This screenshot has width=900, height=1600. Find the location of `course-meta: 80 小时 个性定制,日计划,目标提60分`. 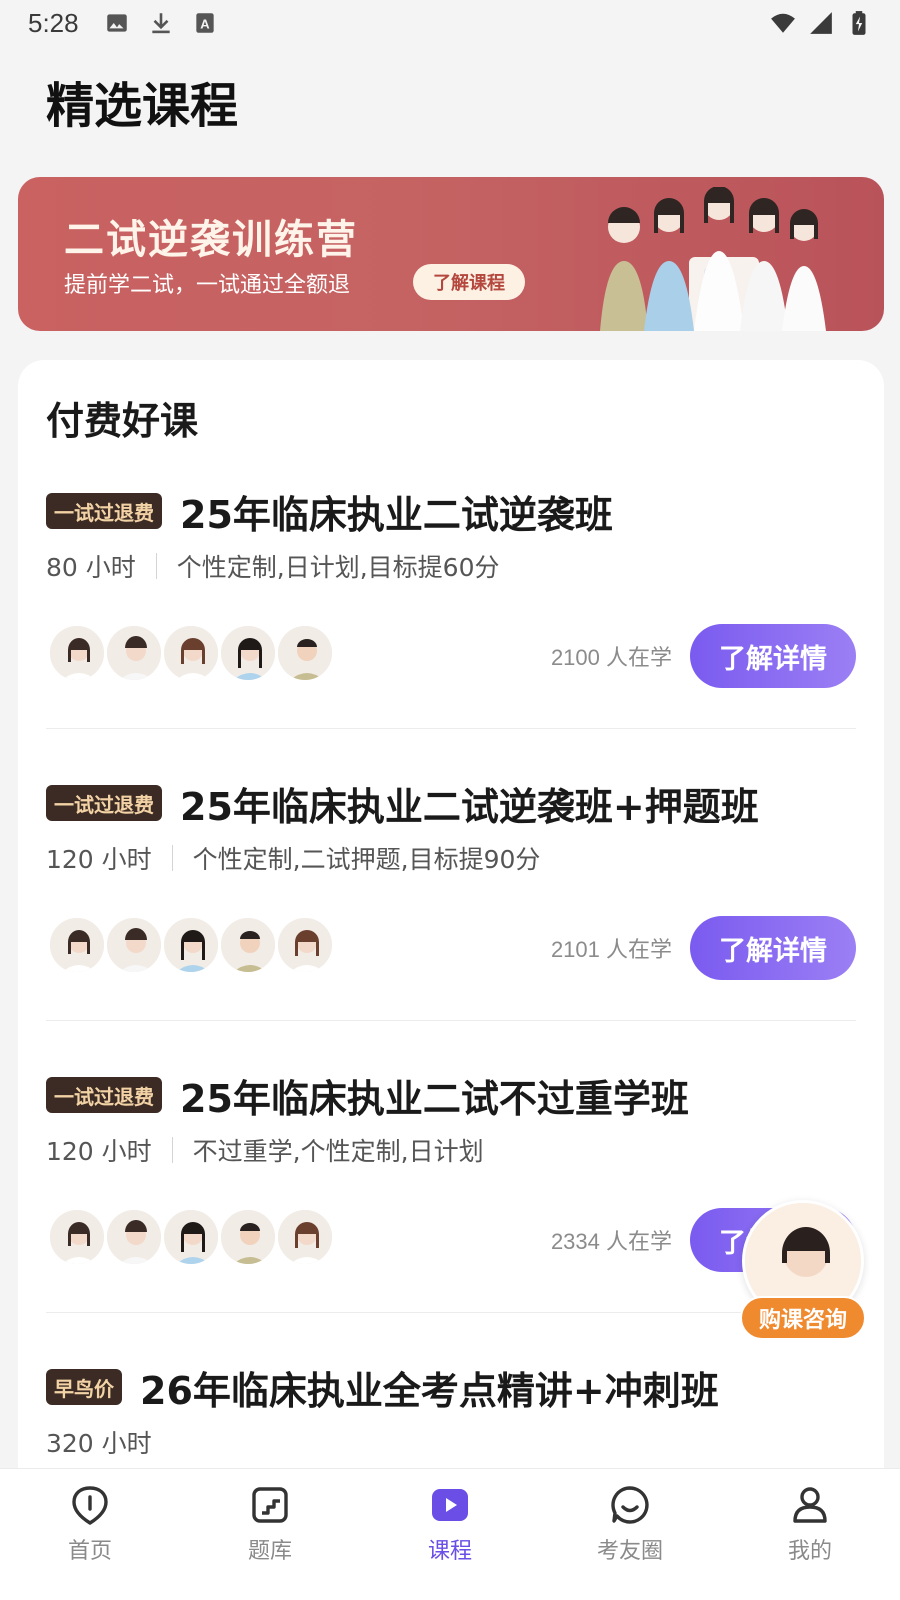

course-meta: 80 小时 个性定制,日计划,目标提60分 is located at coordinates (272, 566).